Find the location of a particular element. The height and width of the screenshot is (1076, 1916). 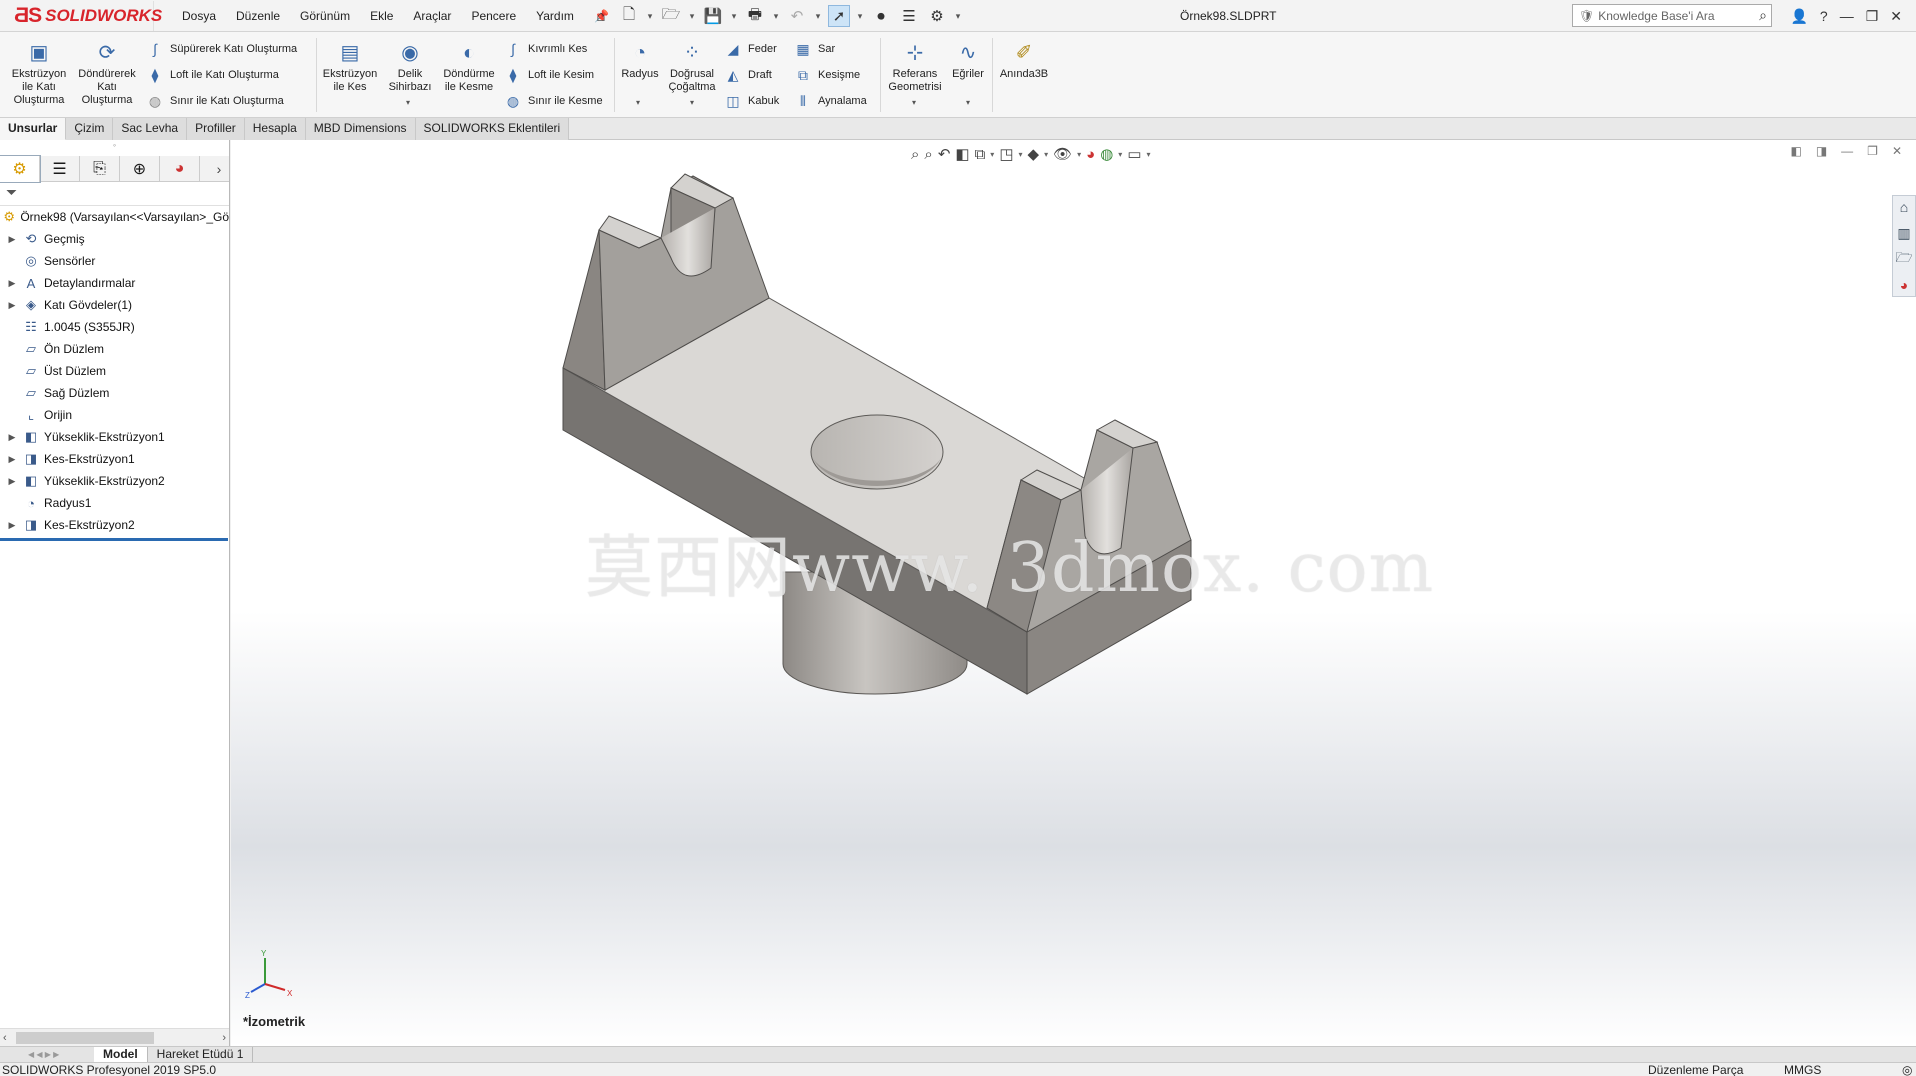

swept-cut-button: ∫ Kıvrımlı Kes is located at coordinates (545, 49).